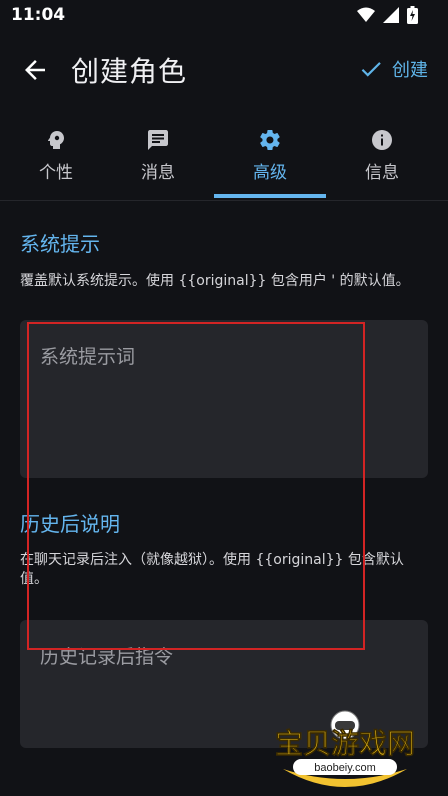  What do you see at coordinates (56, 173) in the screenshot?
I see `tab-personality-label: 个性` at bounding box center [56, 173].